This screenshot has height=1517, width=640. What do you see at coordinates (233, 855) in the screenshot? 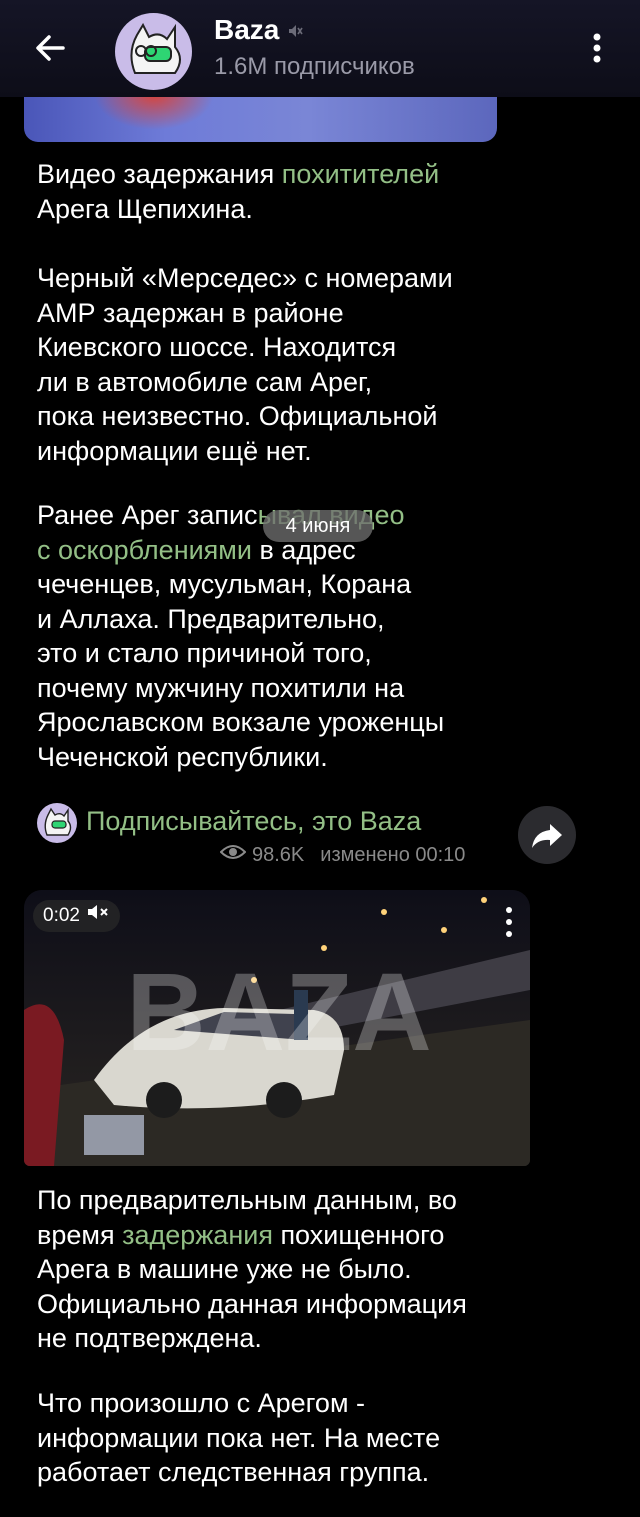
I see `eye-icon` at bounding box center [233, 855].